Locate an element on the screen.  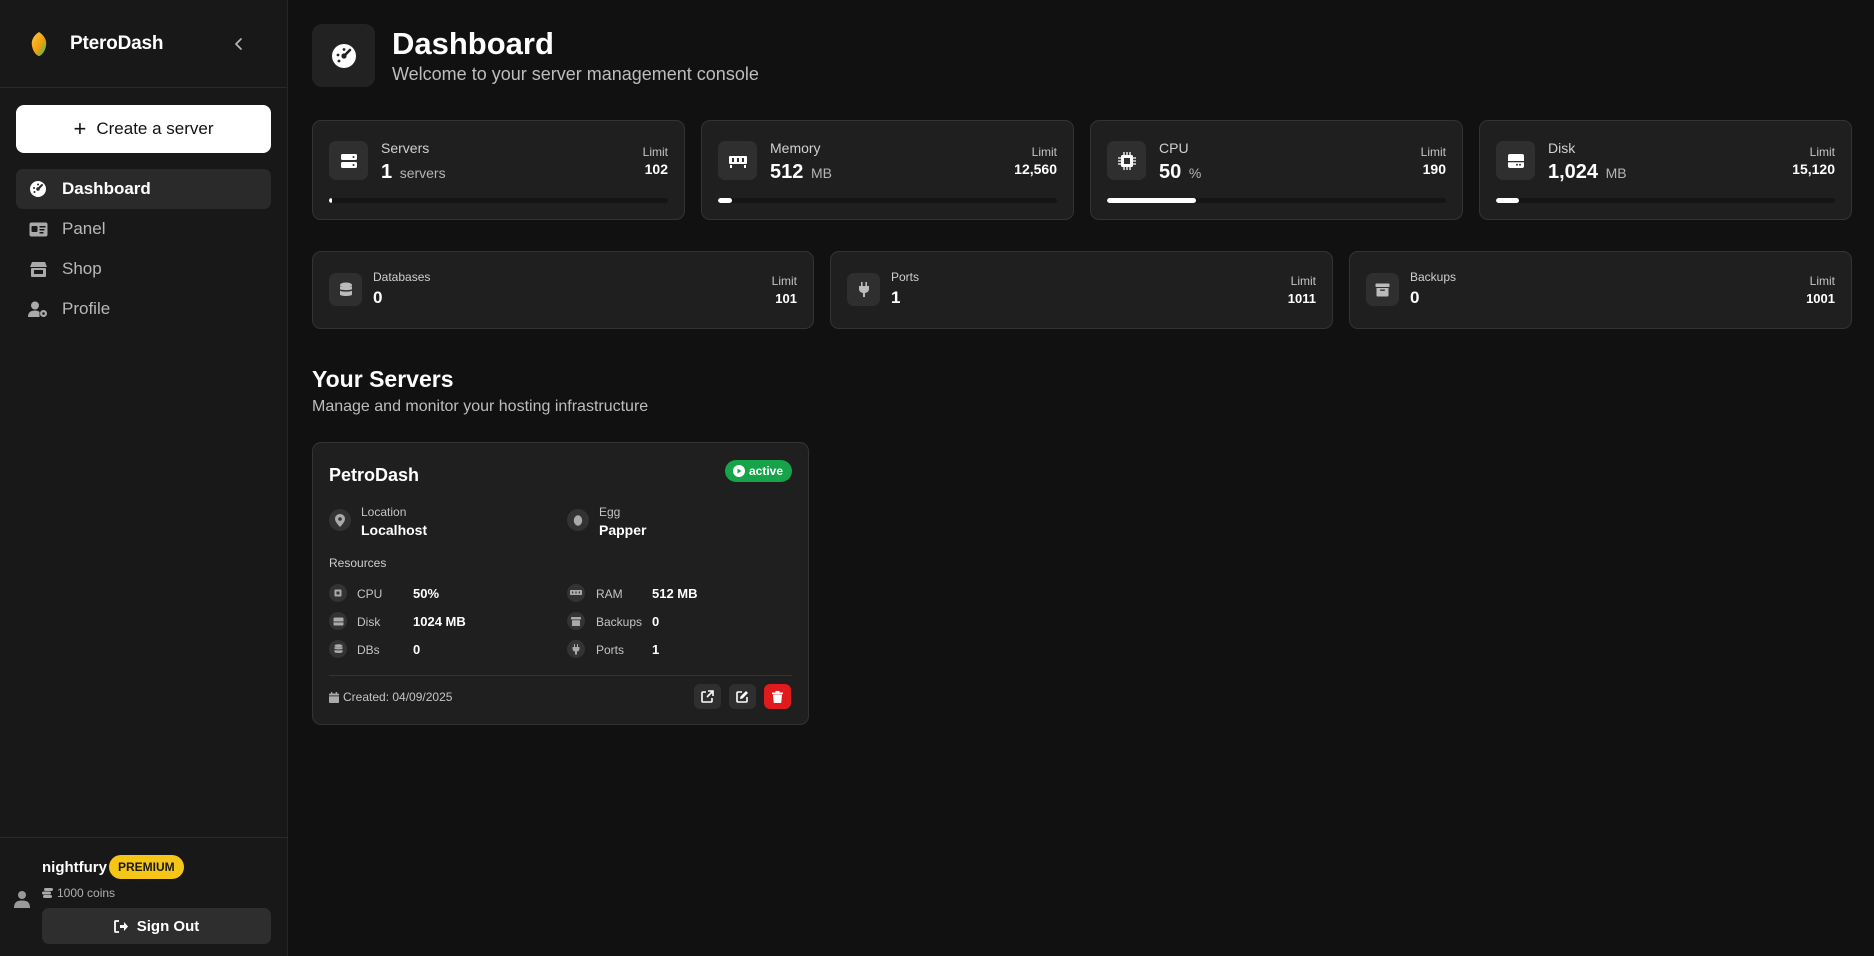
stat-card-cpu: CPU 50 % Limit 190 is located at coordinates (1276, 170).